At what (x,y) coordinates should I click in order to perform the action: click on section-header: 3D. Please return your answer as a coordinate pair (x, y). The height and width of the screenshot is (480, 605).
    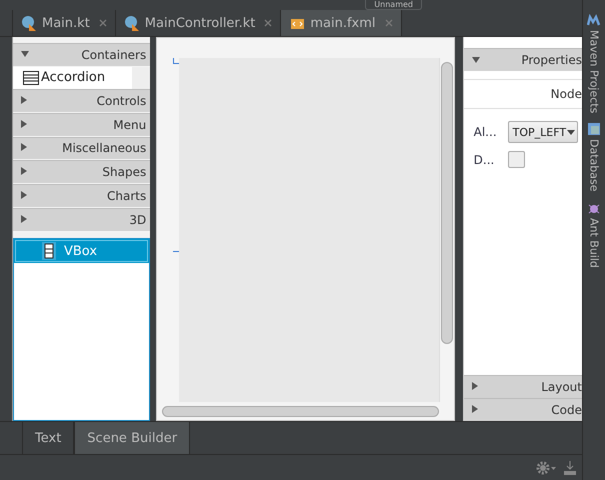
    Looking at the image, I should click on (81, 220).